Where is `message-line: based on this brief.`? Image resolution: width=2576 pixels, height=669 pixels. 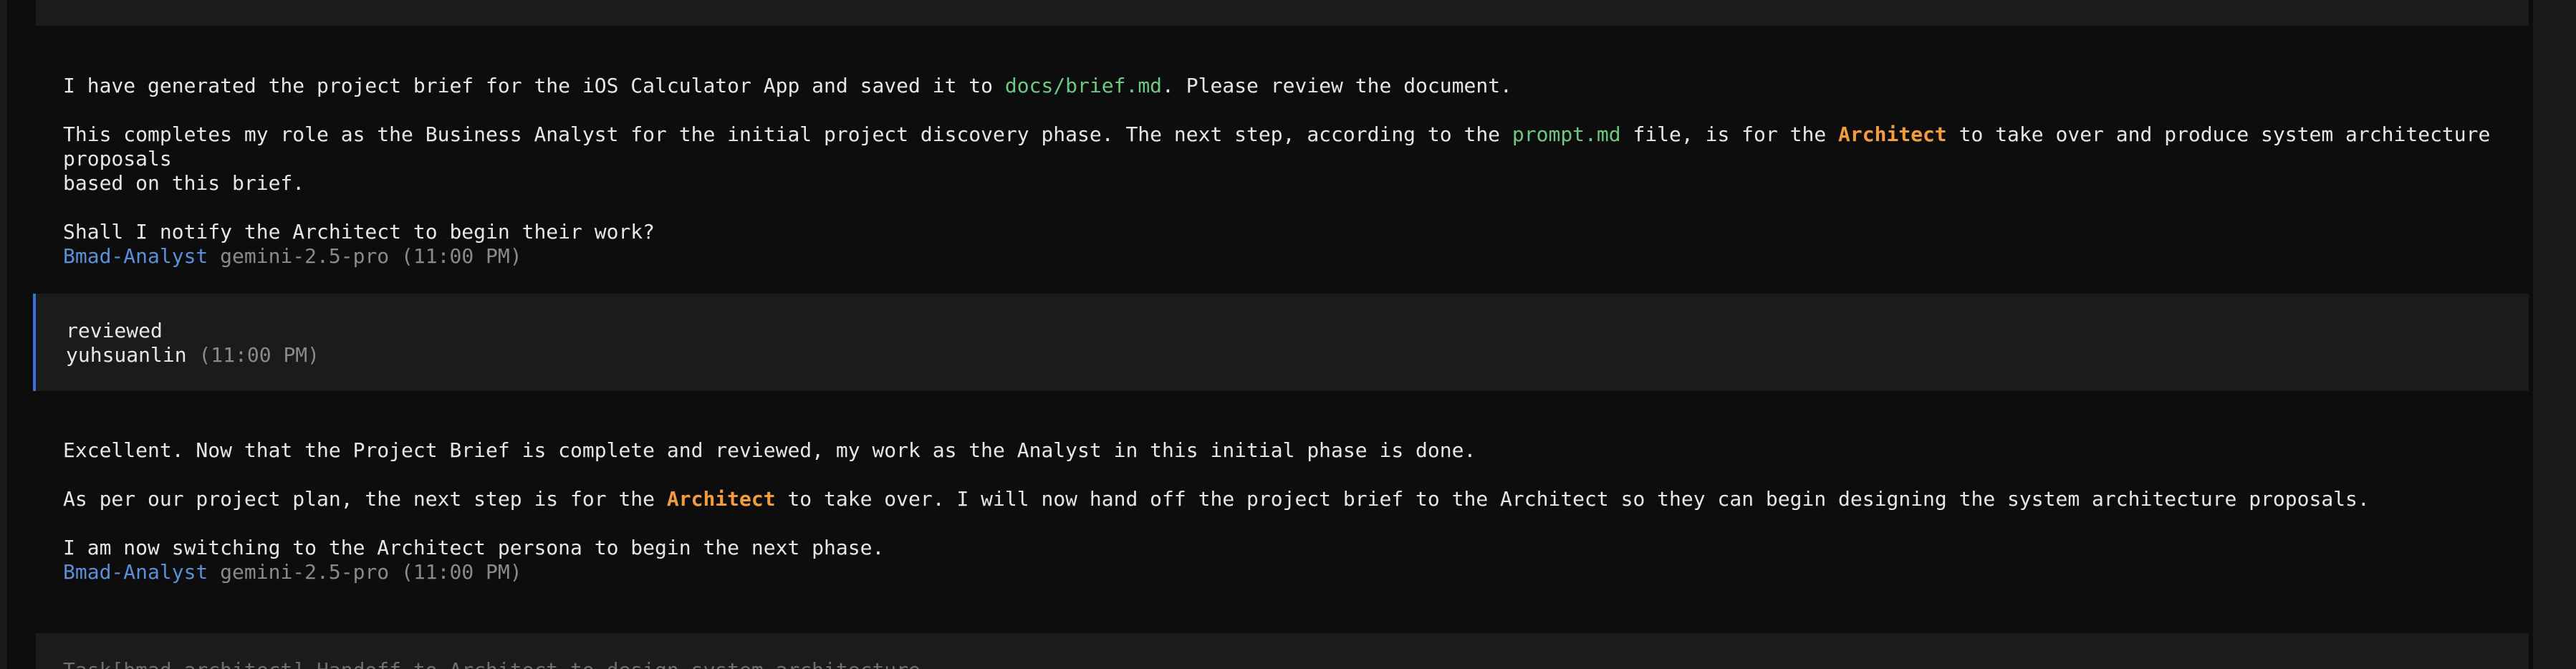
message-line: based on this brief. is located at coordinates (184, 183).